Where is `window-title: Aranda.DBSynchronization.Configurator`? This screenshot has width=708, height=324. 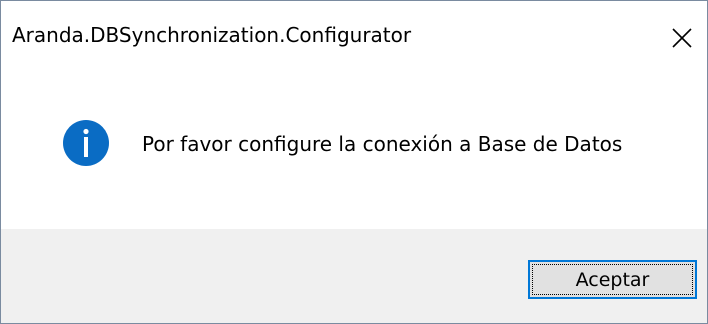 window-title: Aranda.DBSynchronization.Configurator is located at coordinates (212, 35).